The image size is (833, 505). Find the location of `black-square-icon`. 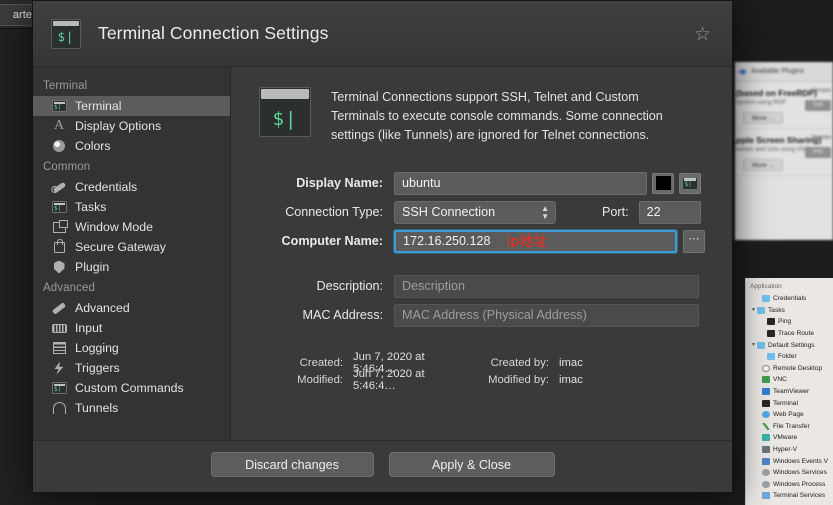

black-square-icon is located at coordinates (771, 322).